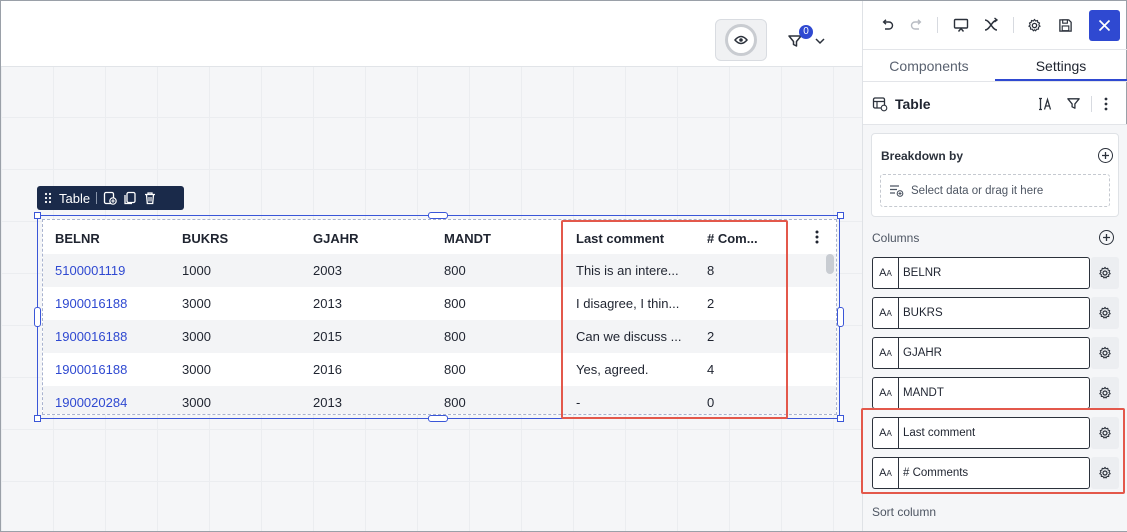 The image size is (1127, 532). What do you see at coordinates (896, 238) in the screenshot?
I see `columns-label: Columns` at bounding box center [896, 238].